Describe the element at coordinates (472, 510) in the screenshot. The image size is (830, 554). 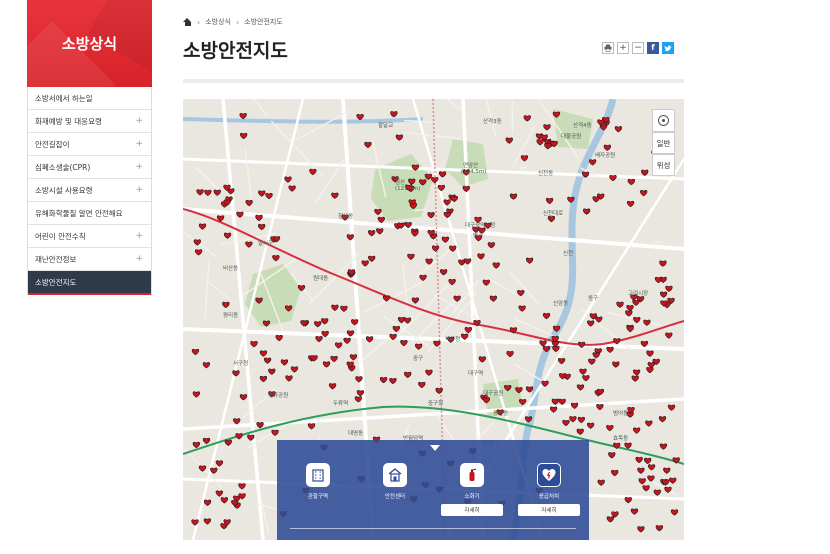
I see `extinguisher-detail-button: 자세히` at that location.